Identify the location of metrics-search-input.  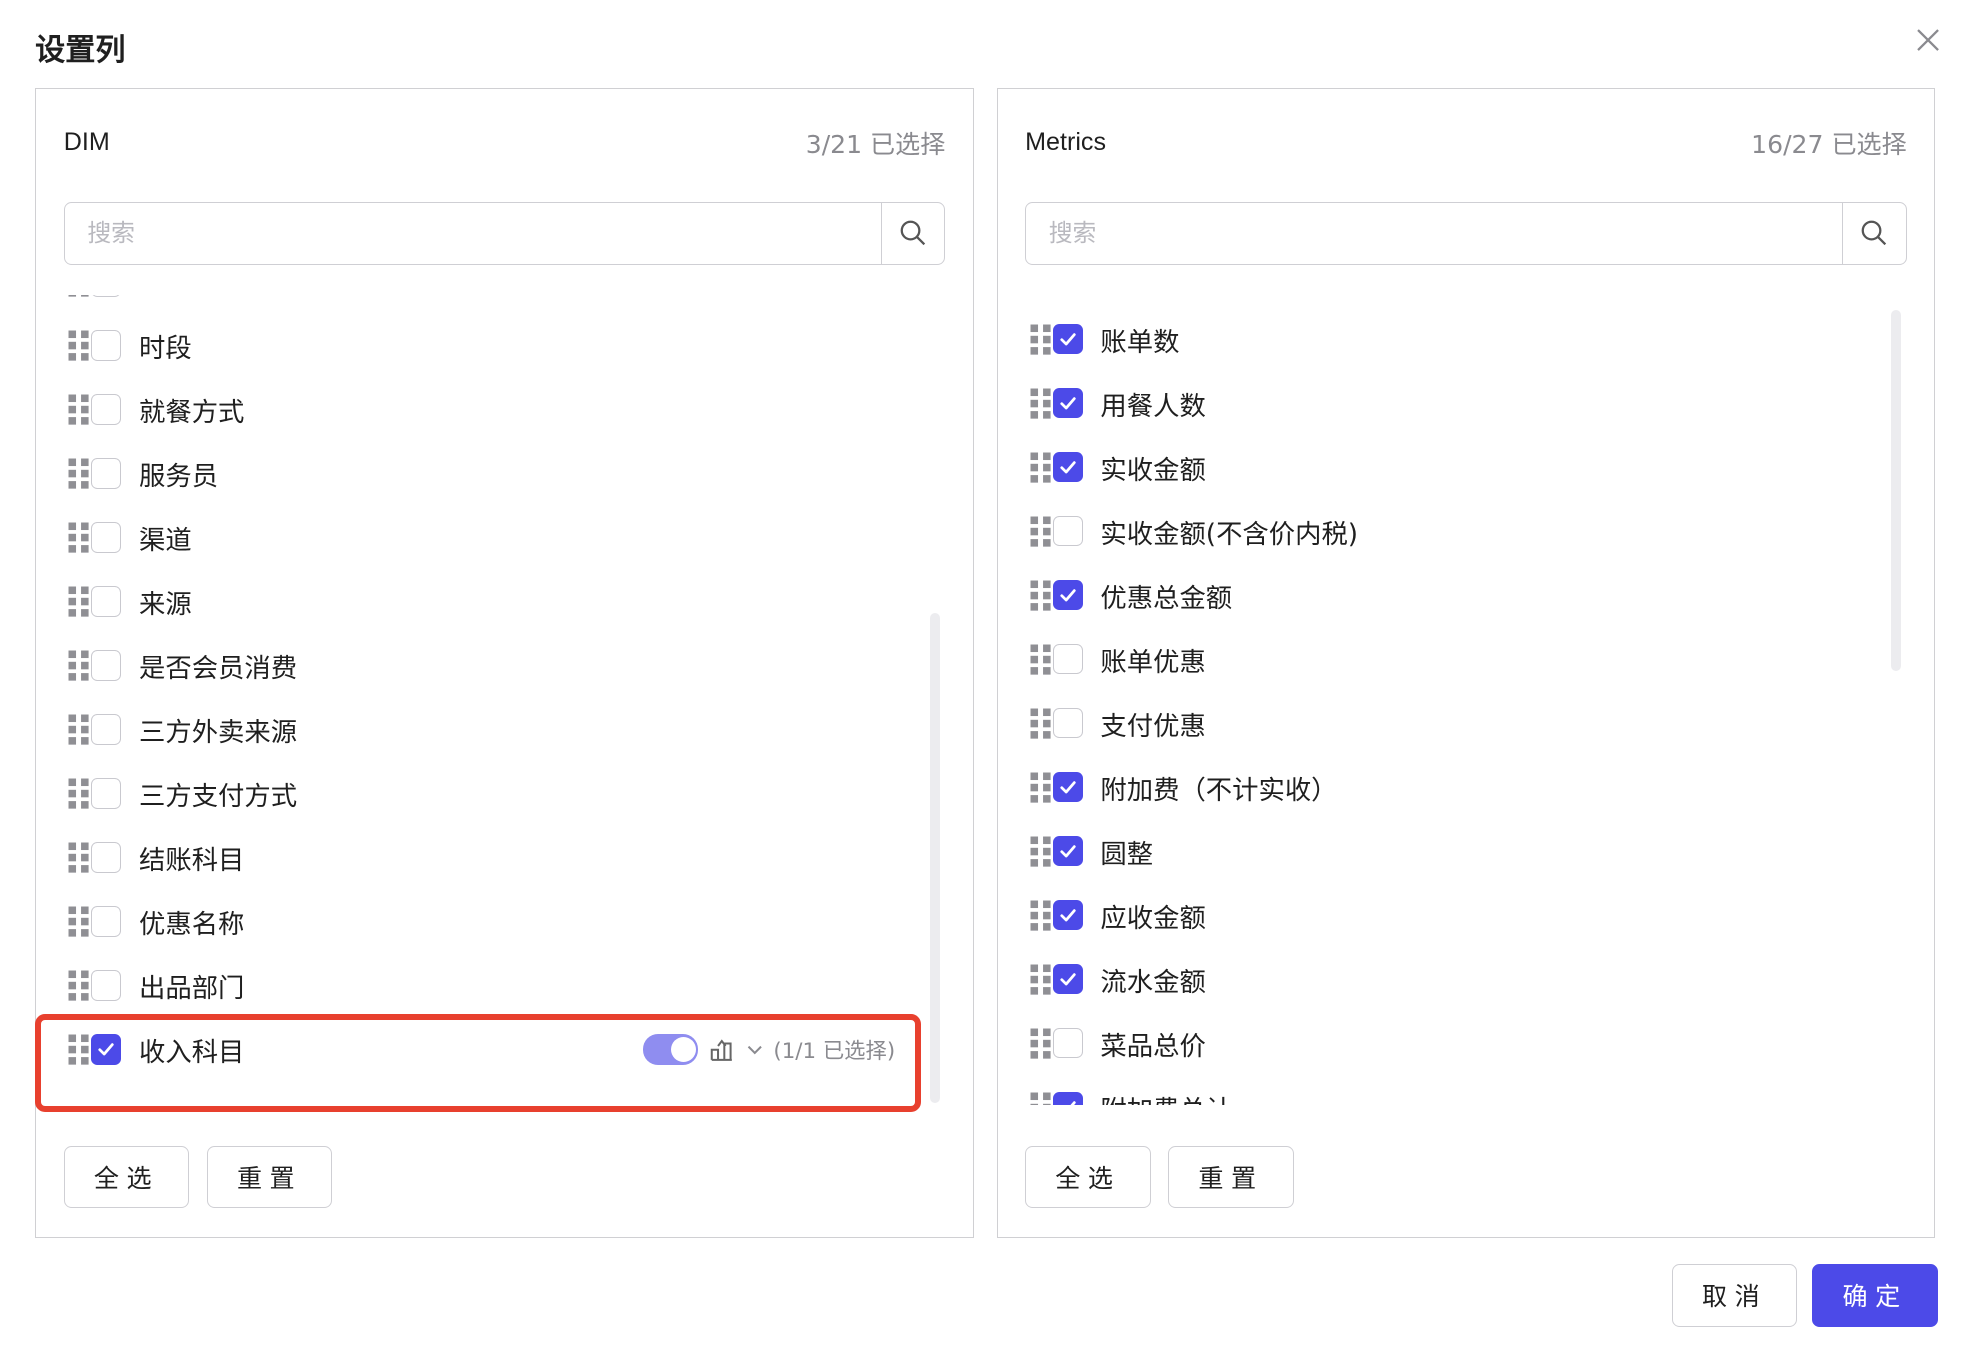
(1434, 233).